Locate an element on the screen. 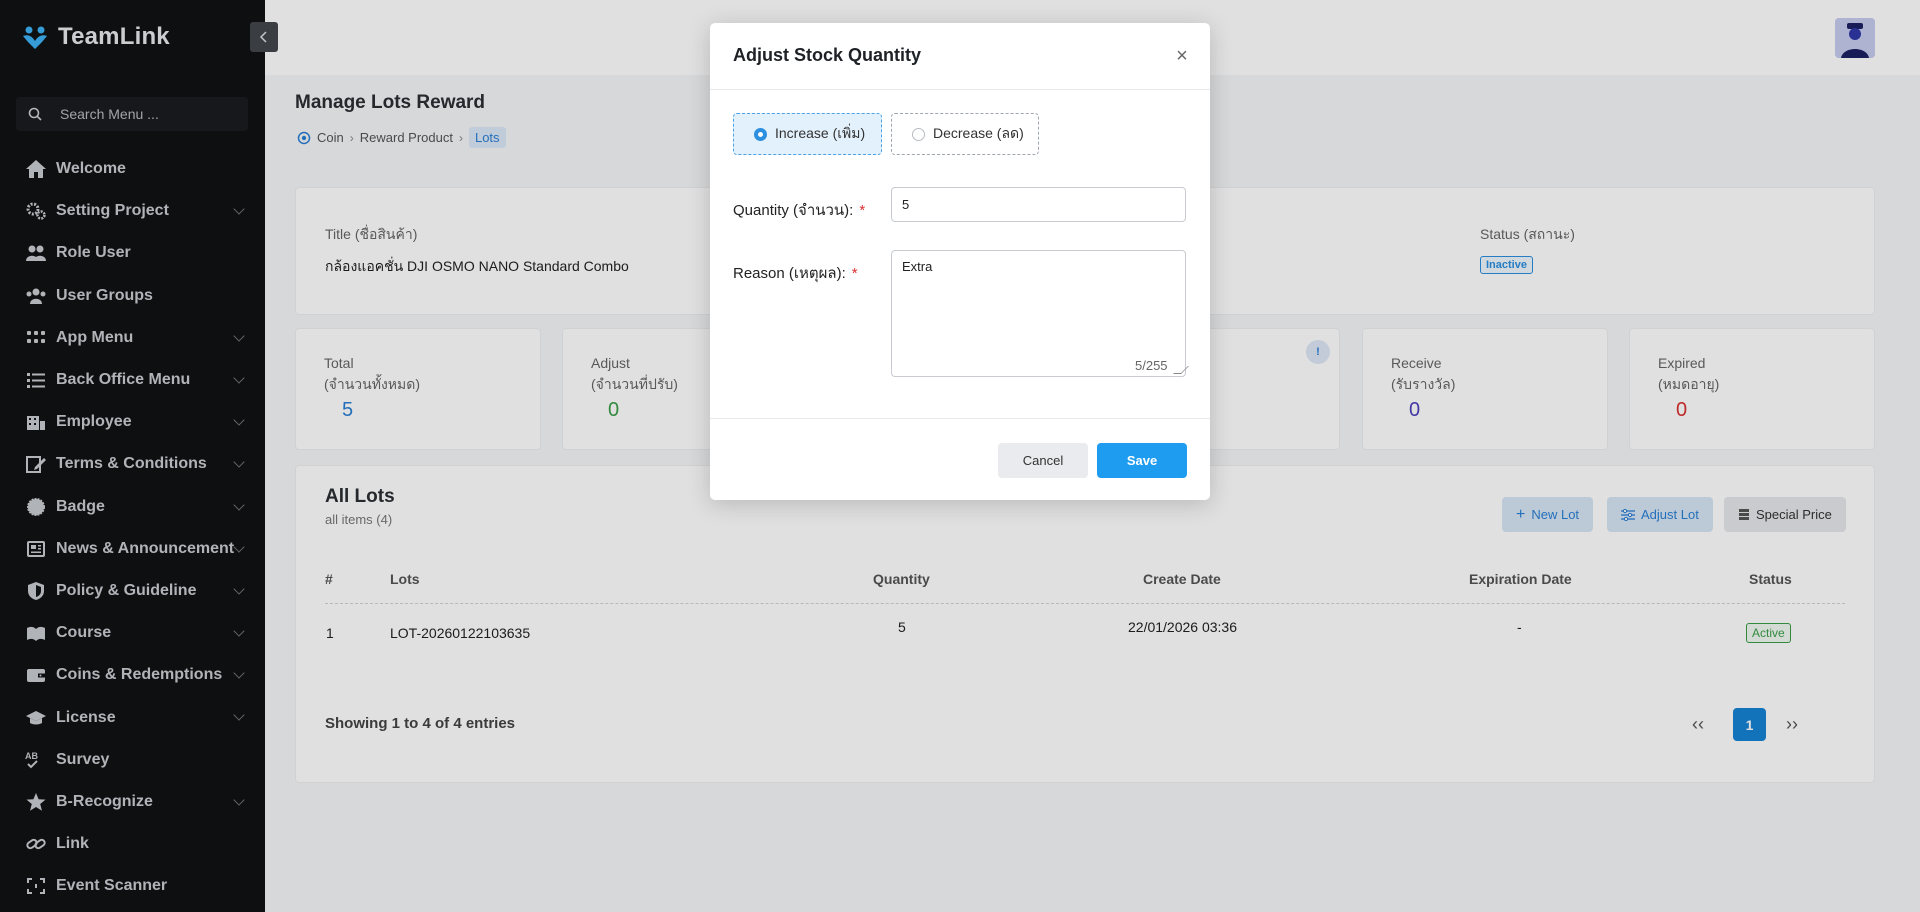 The image size is (1920, 912). collapse-sidebar-button is located at coordinates (264, 37).